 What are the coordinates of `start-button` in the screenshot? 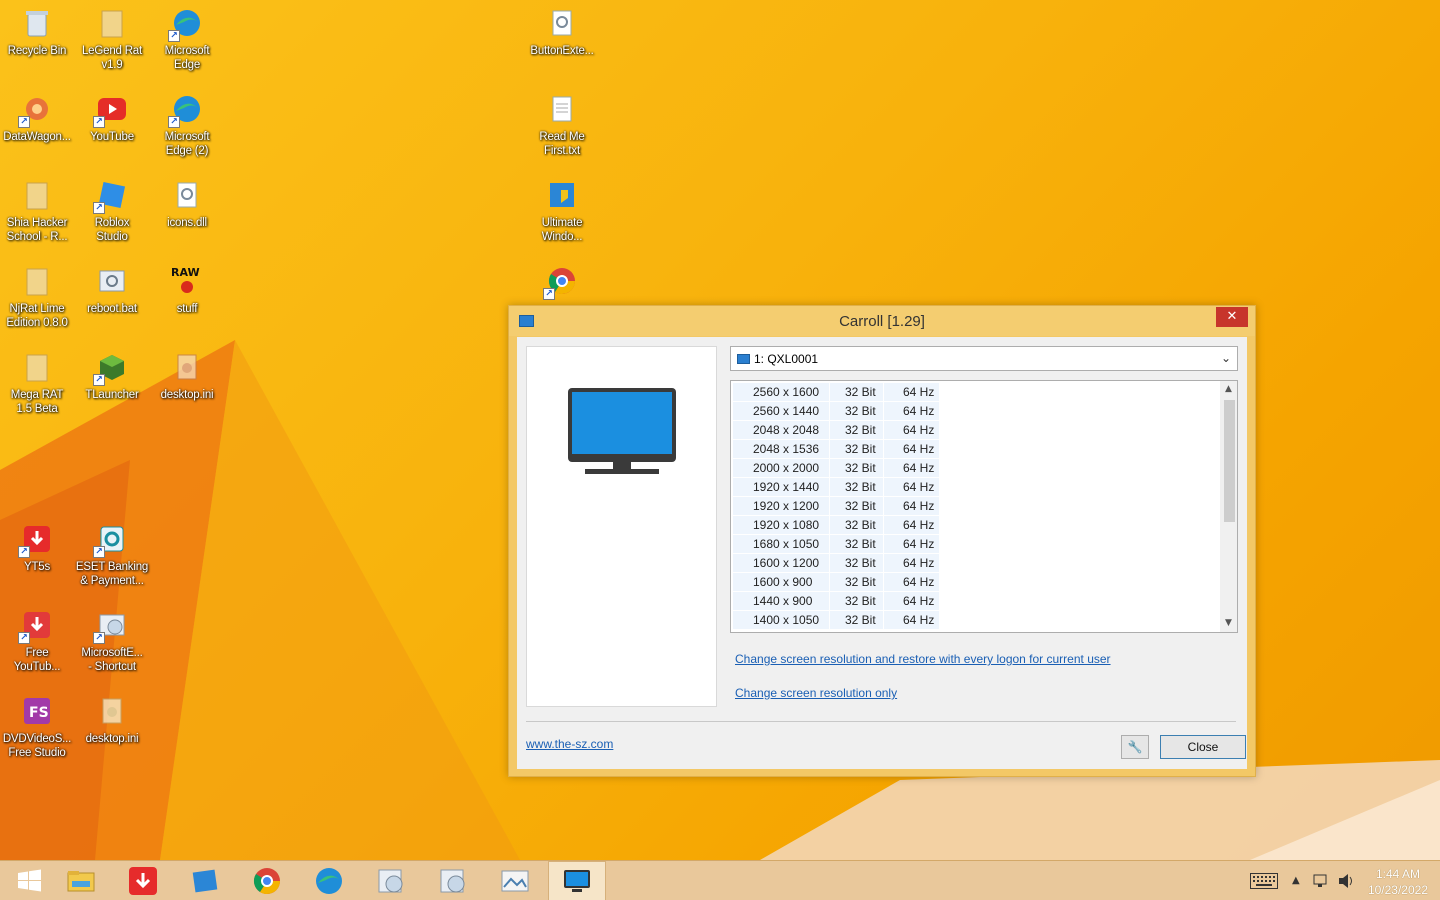 It's located at (29, 880).